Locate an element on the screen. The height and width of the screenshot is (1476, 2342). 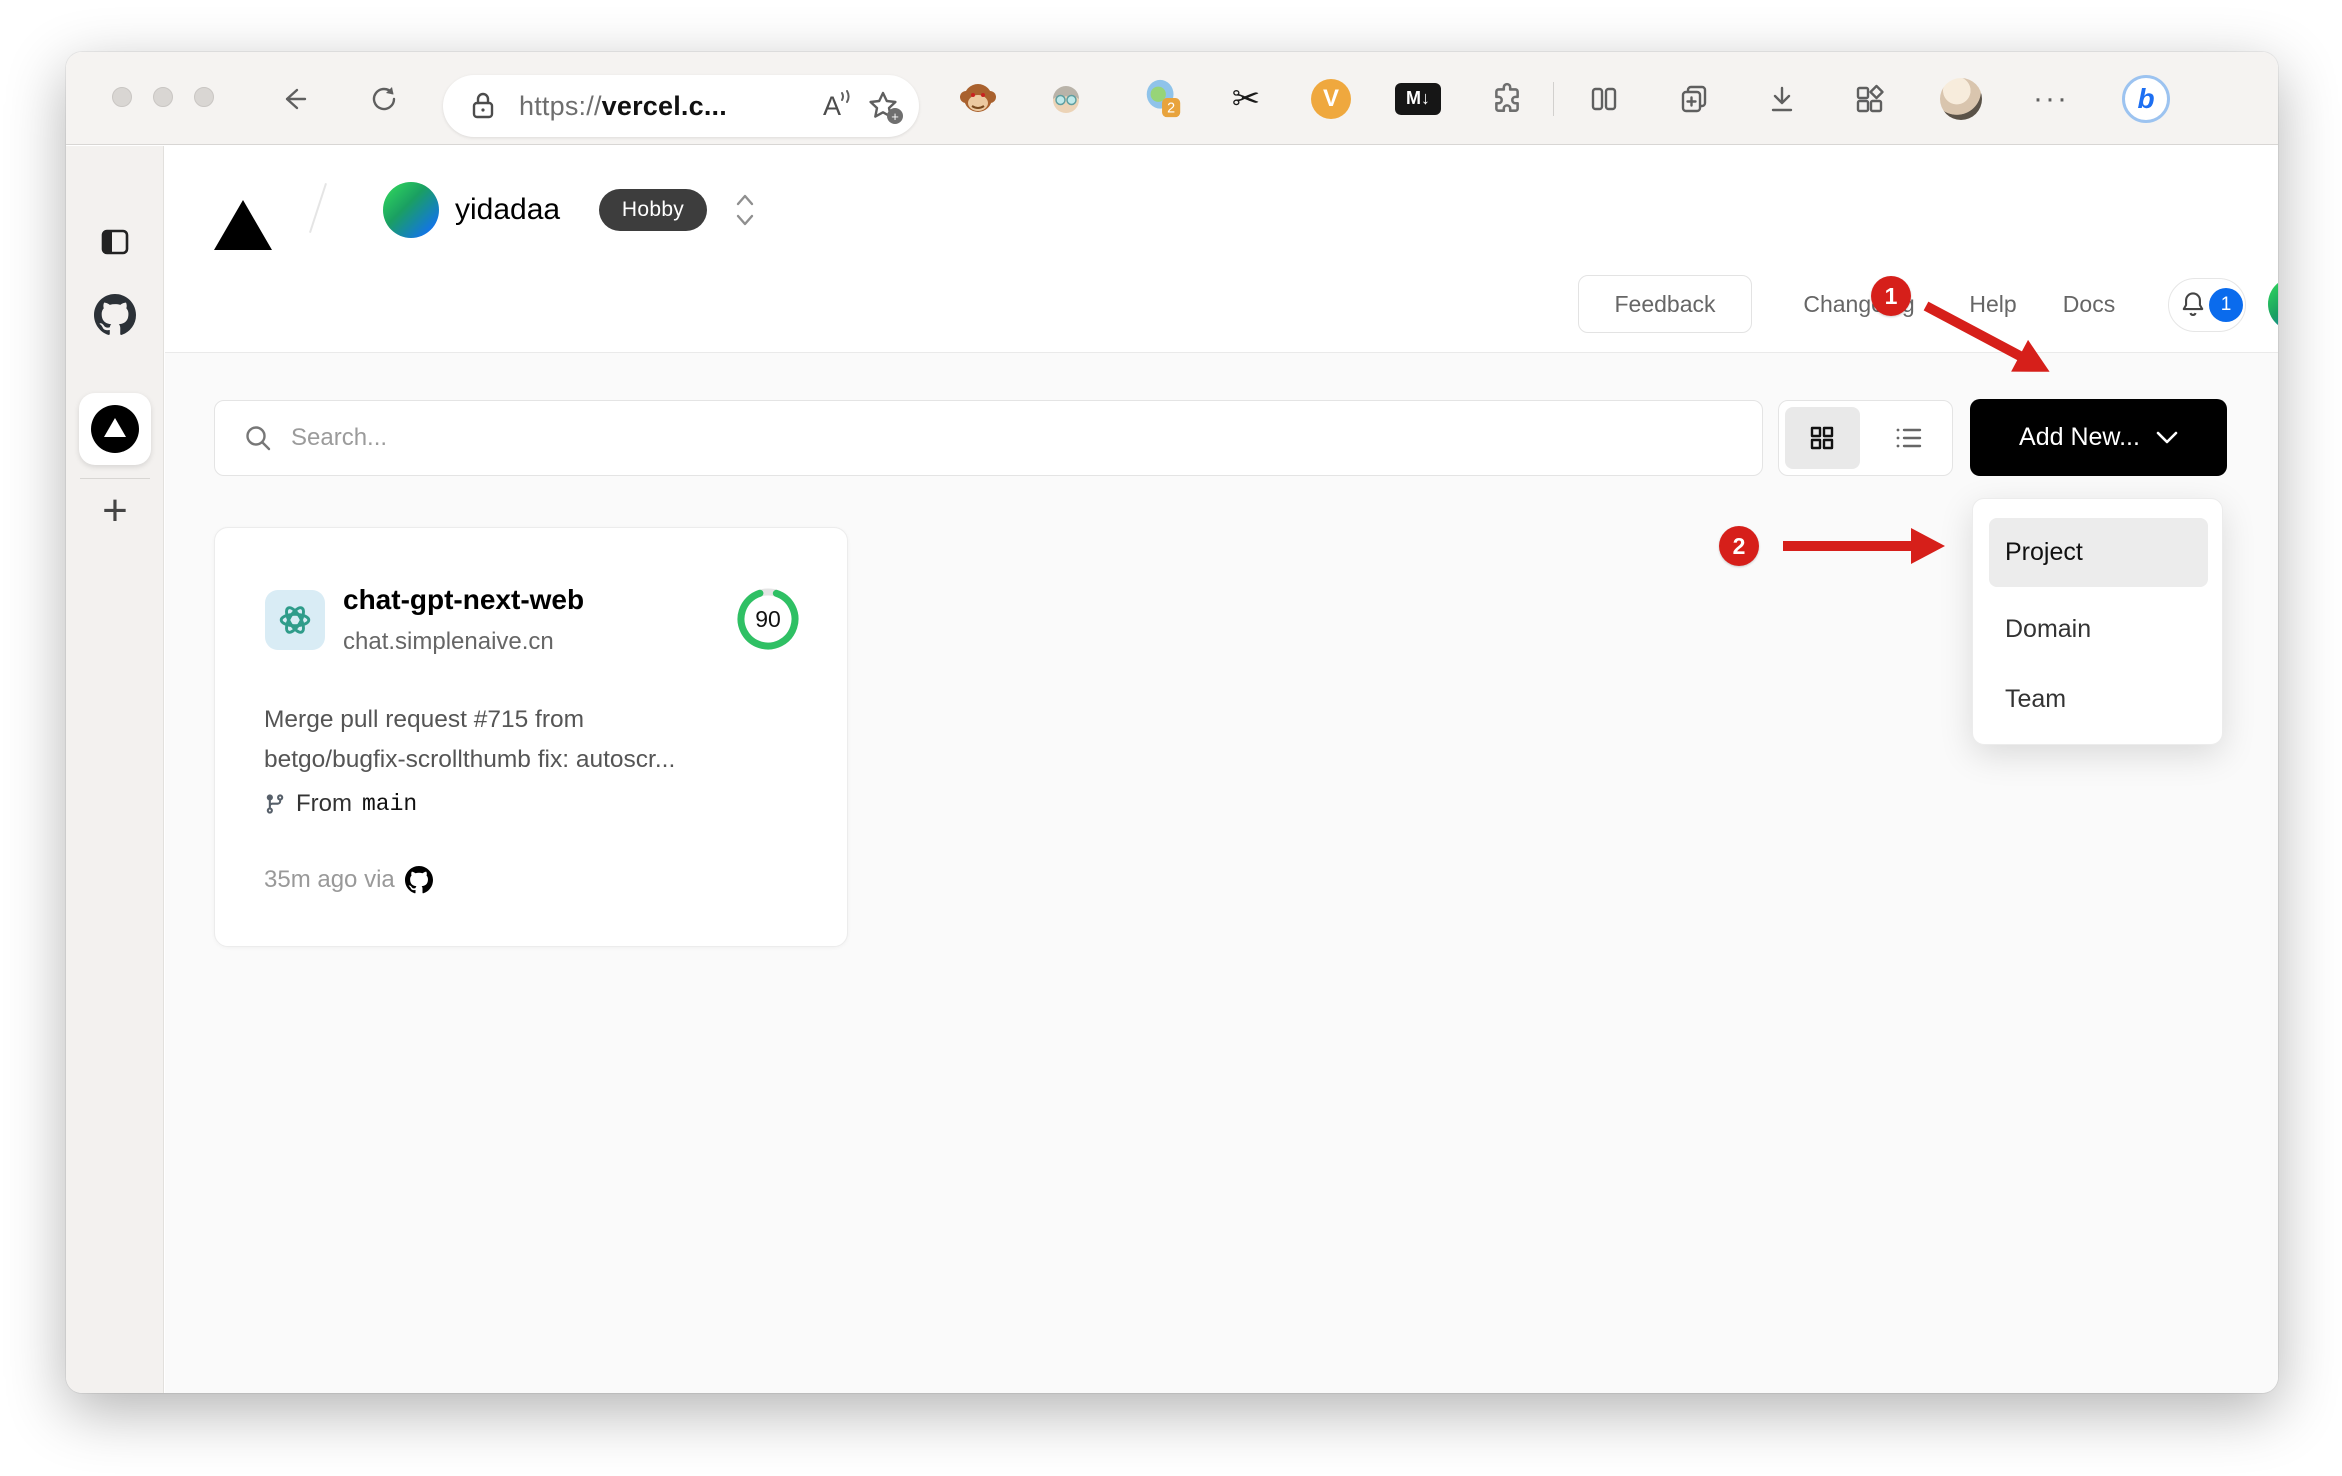
annotation-step-1: 1 is located at coordinates (1891, 296).